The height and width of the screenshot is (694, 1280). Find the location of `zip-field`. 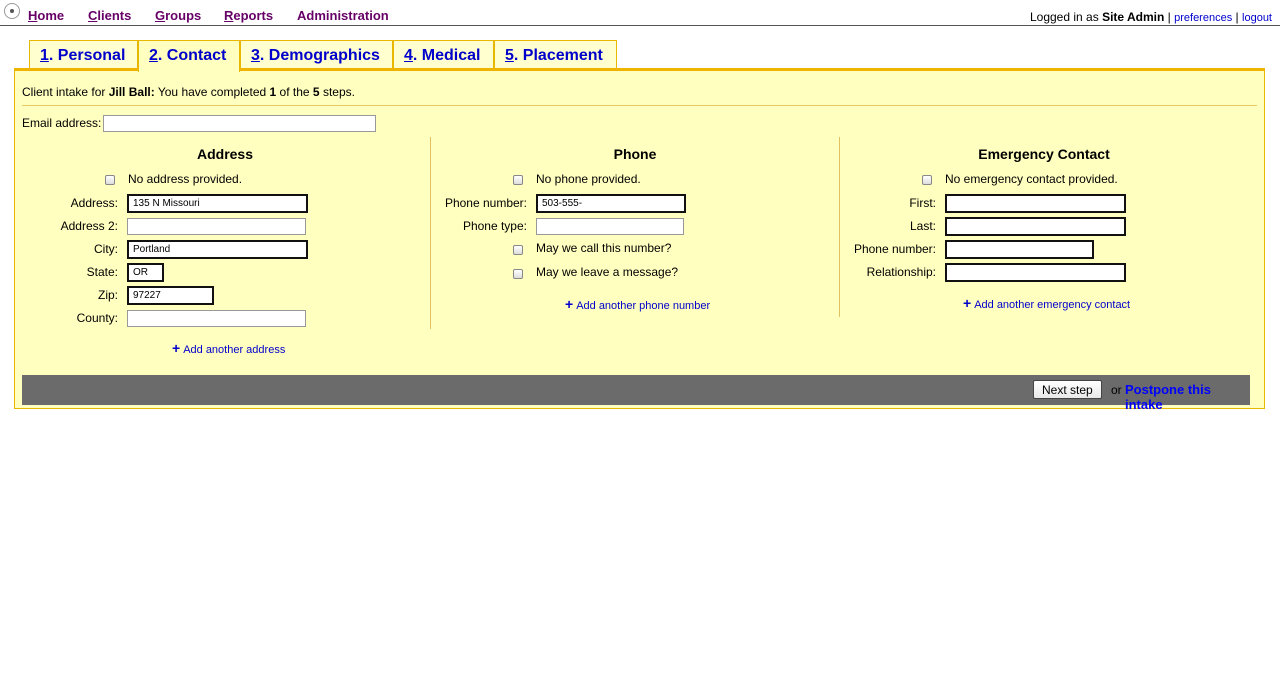

zip-field is located at coordinates (170, 295).